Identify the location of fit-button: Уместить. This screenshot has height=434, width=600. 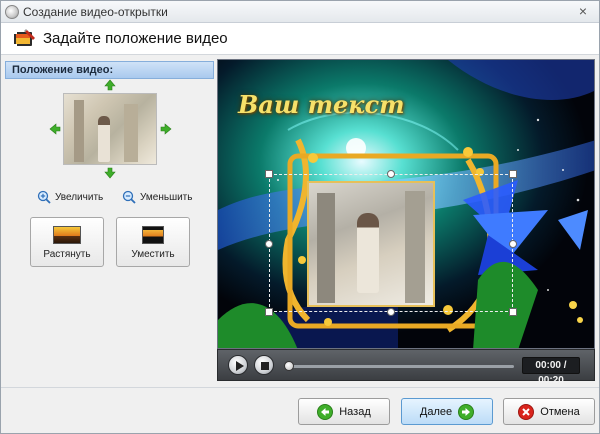
(153, 242).